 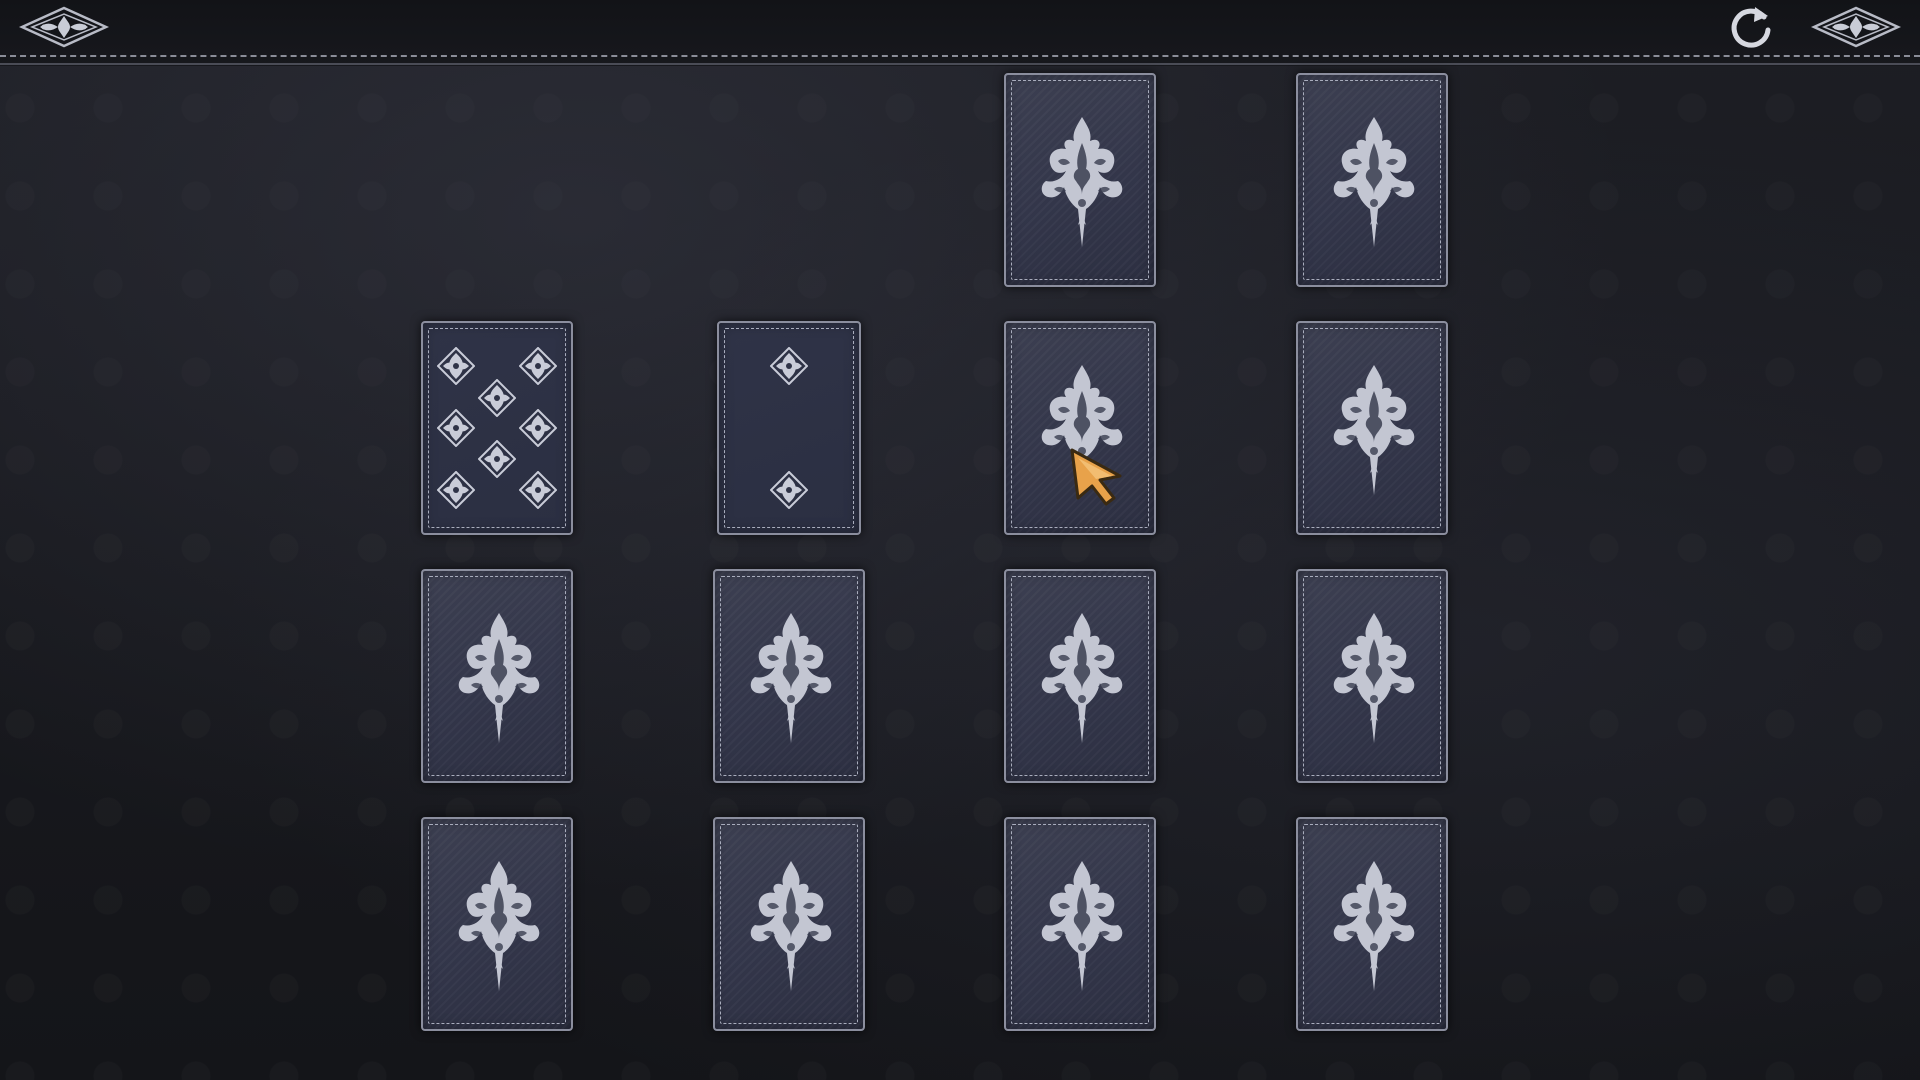 What do you see at coordinates (497, 428) in the screenshot?
I see `card-face-nine` at bounding box center [497, 428].